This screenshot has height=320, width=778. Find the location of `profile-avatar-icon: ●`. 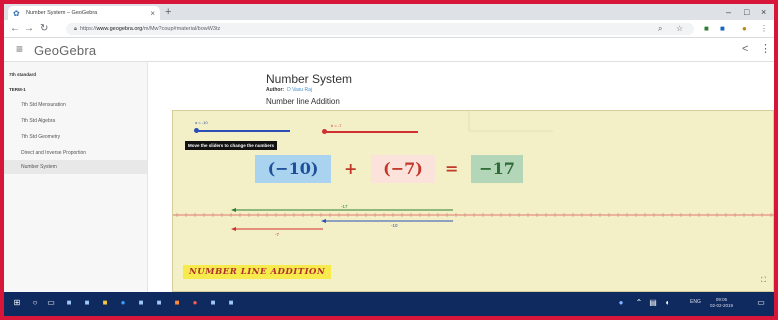

profile-avatar-icon: ● is located at coordinates (744, 29).